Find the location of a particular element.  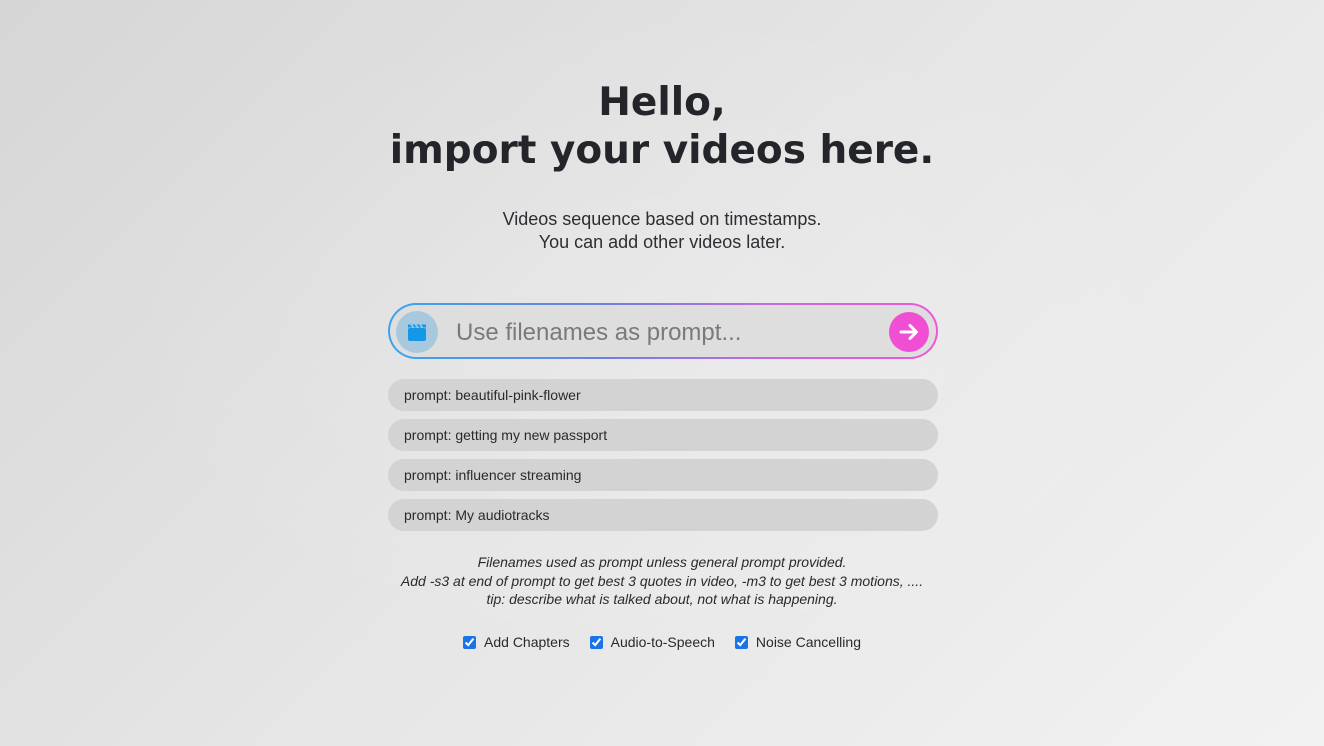

add-chapters-checkbox is located at coordinates (470, 642).